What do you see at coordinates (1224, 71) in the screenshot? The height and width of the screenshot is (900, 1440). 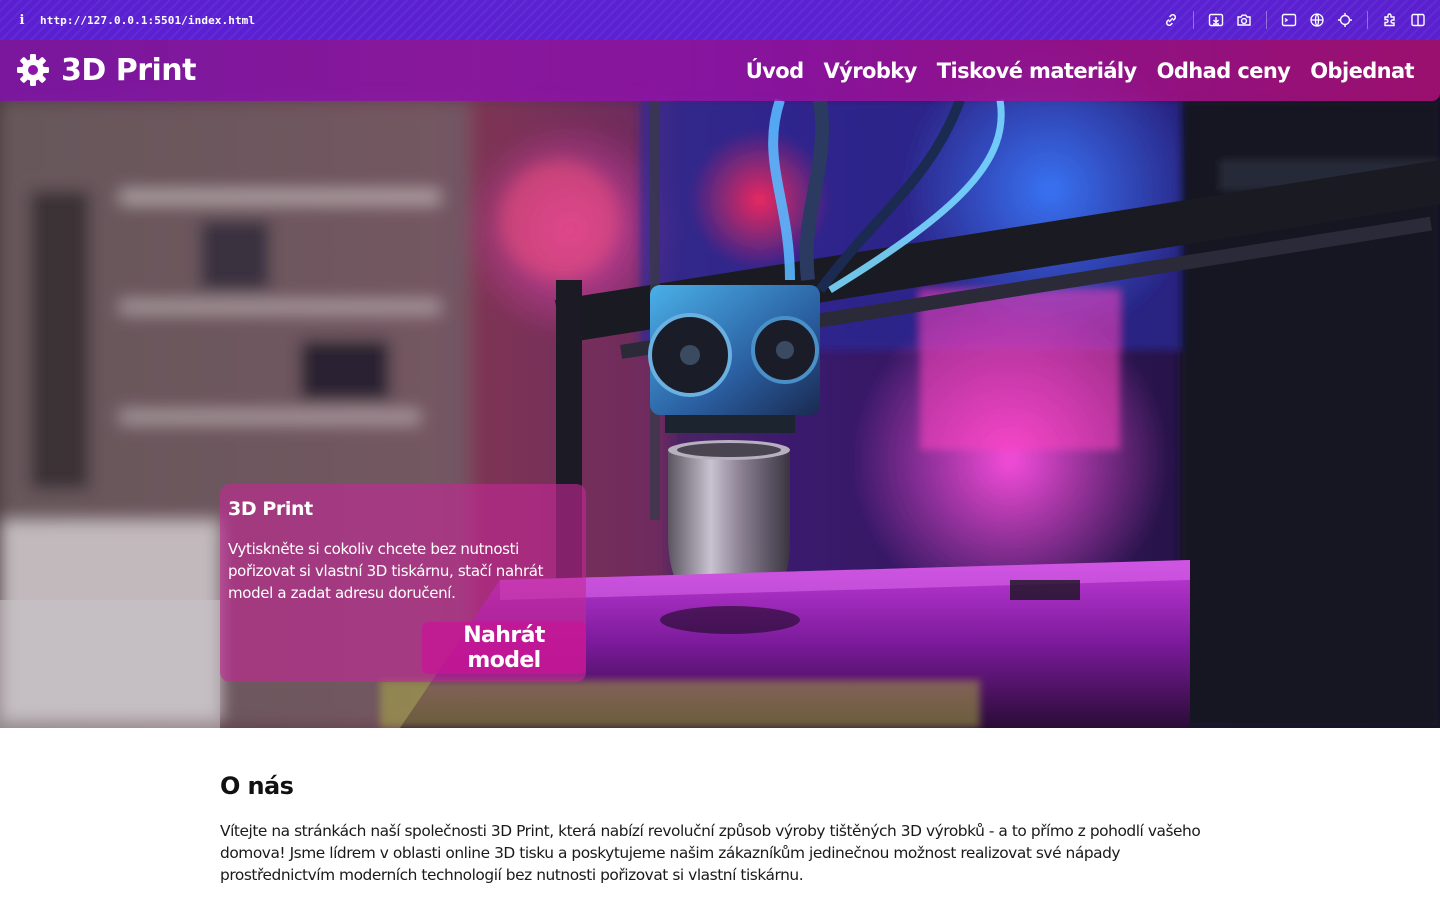 I see `nav-link-odhad-ceny: Odhad ceny` at bounding box center [1224, 71].